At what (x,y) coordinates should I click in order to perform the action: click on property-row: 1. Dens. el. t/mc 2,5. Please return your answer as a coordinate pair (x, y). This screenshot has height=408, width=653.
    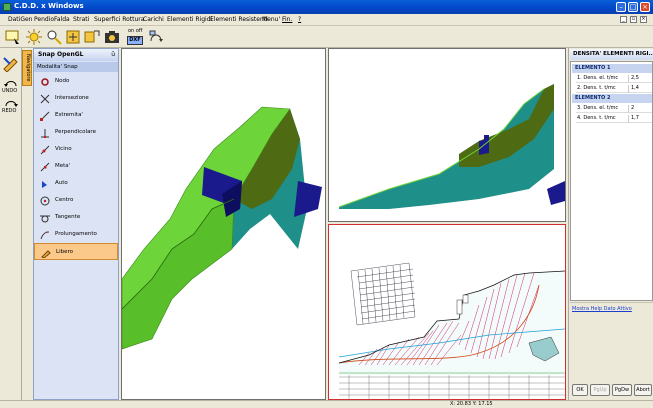
    Looking at the image, I should click on (614, 78).